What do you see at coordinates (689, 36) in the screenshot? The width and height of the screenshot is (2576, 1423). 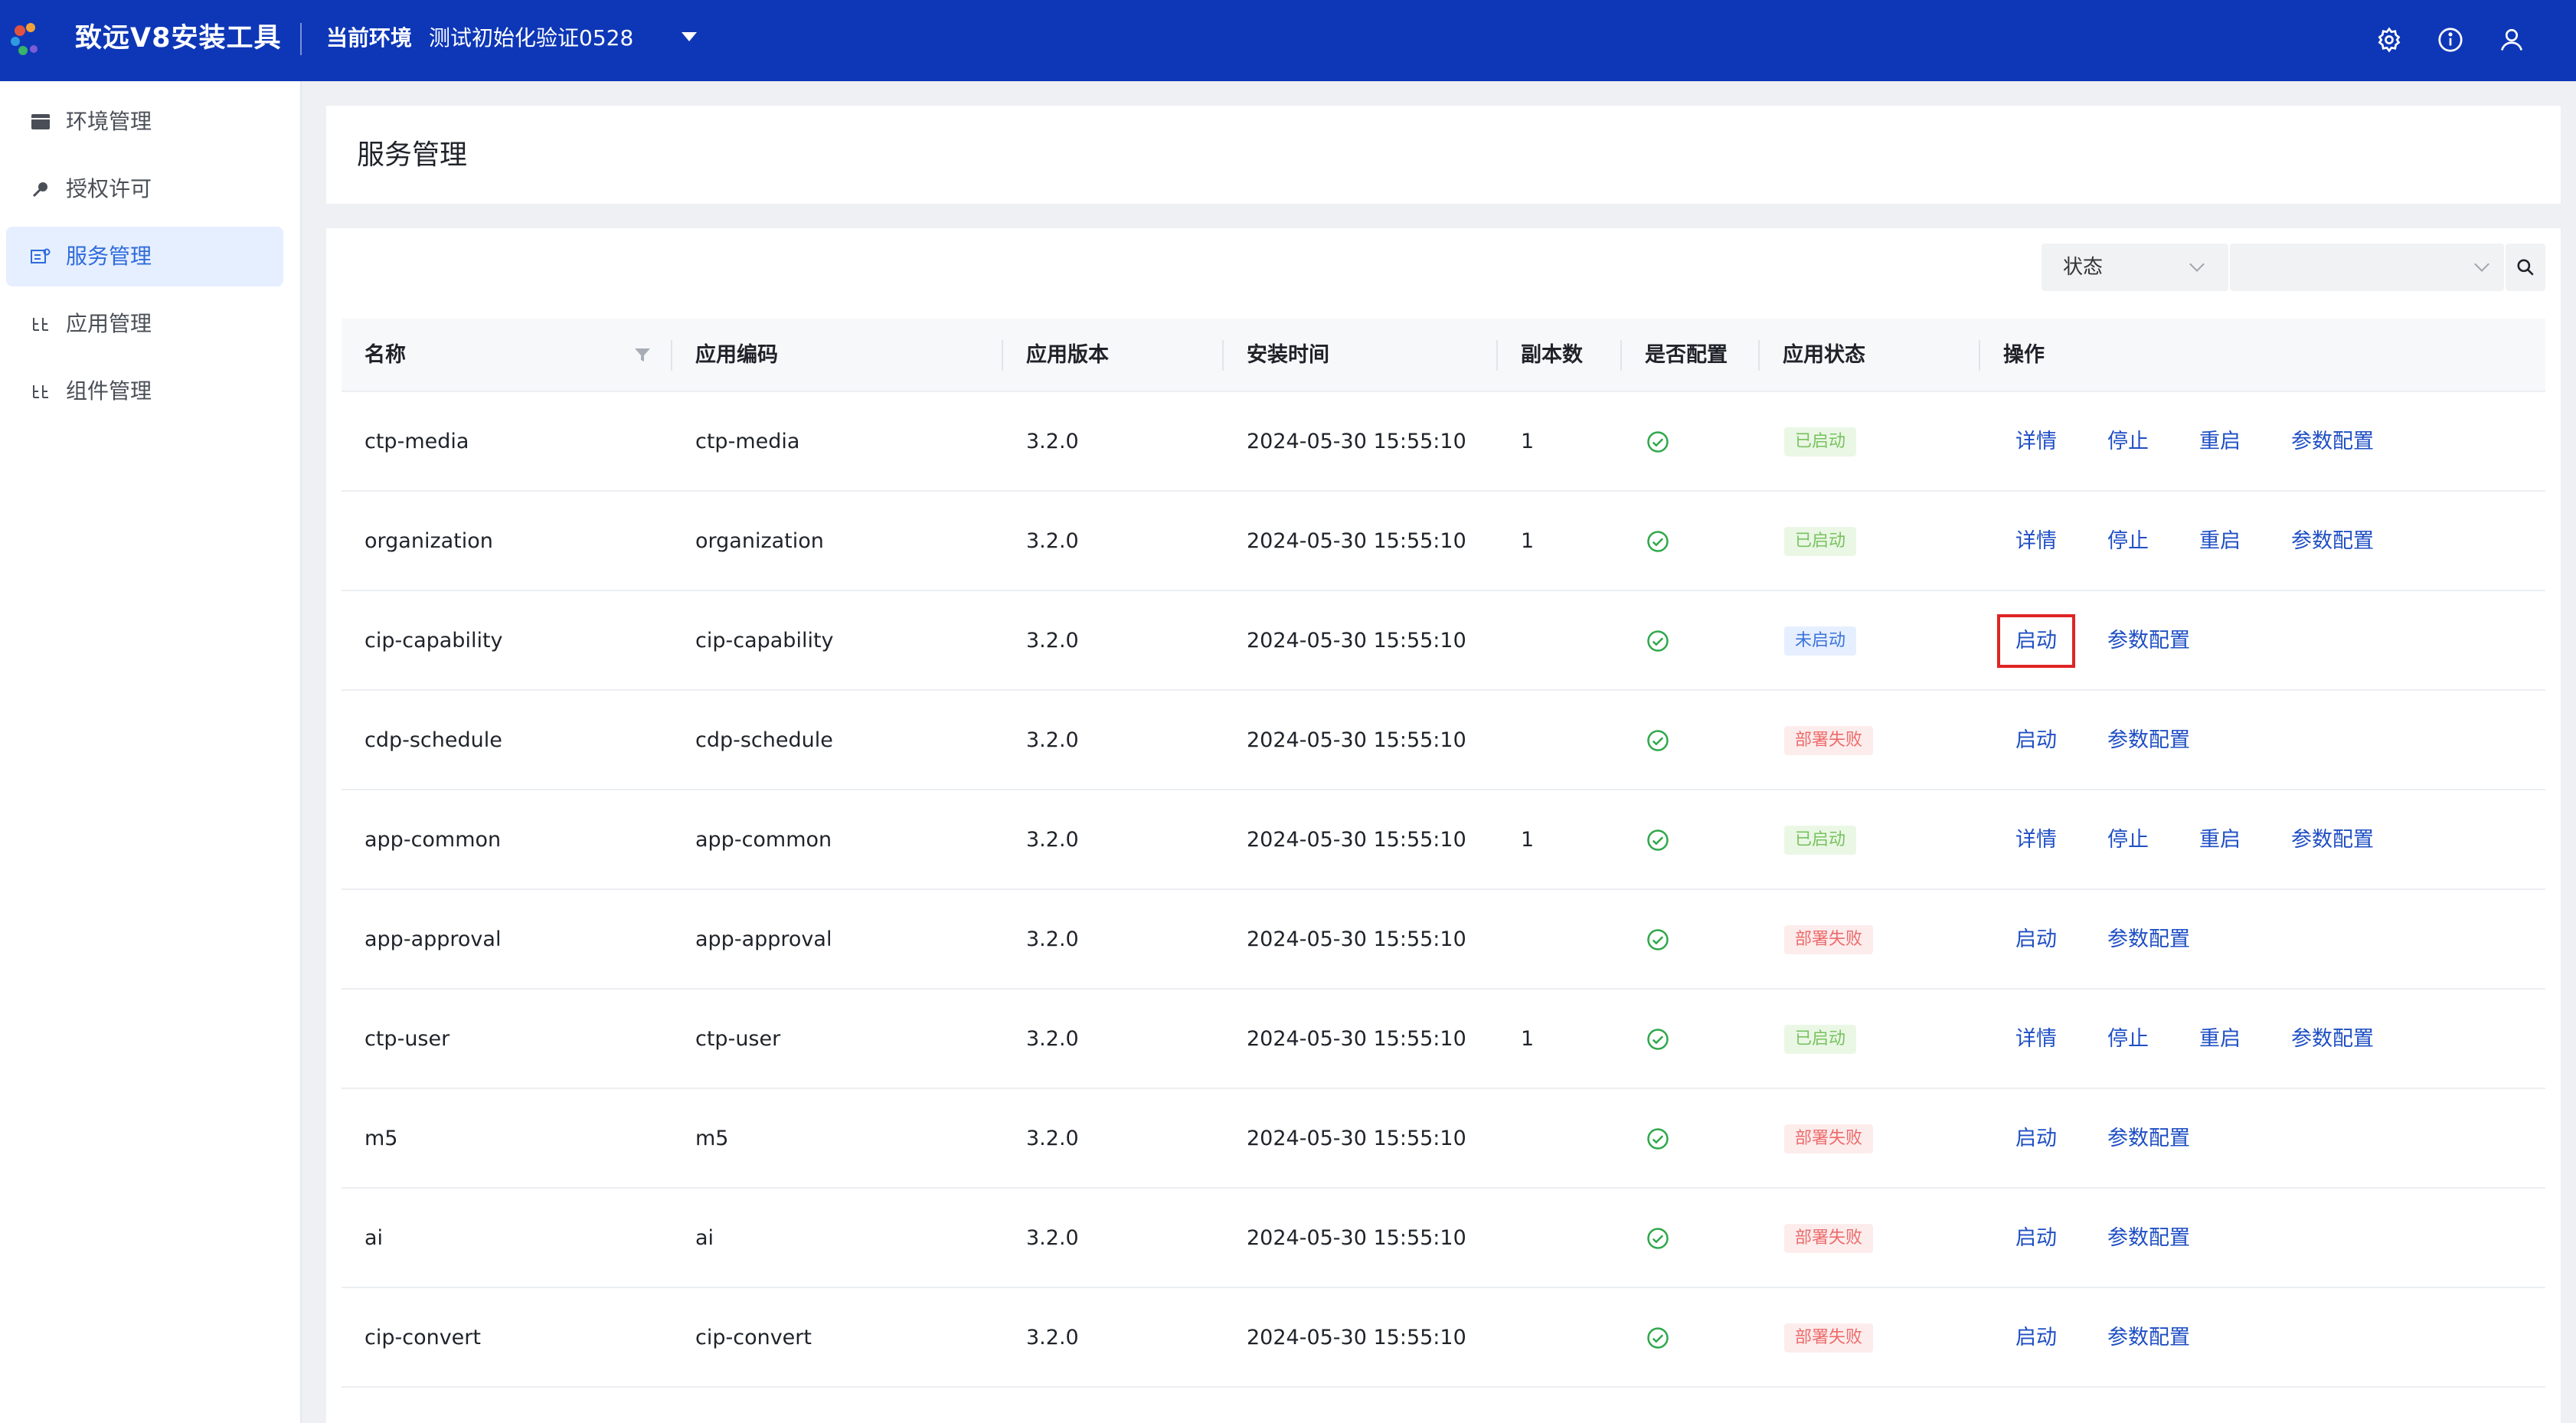 I see `caret-down-icon` at bounding box center [689, 36].